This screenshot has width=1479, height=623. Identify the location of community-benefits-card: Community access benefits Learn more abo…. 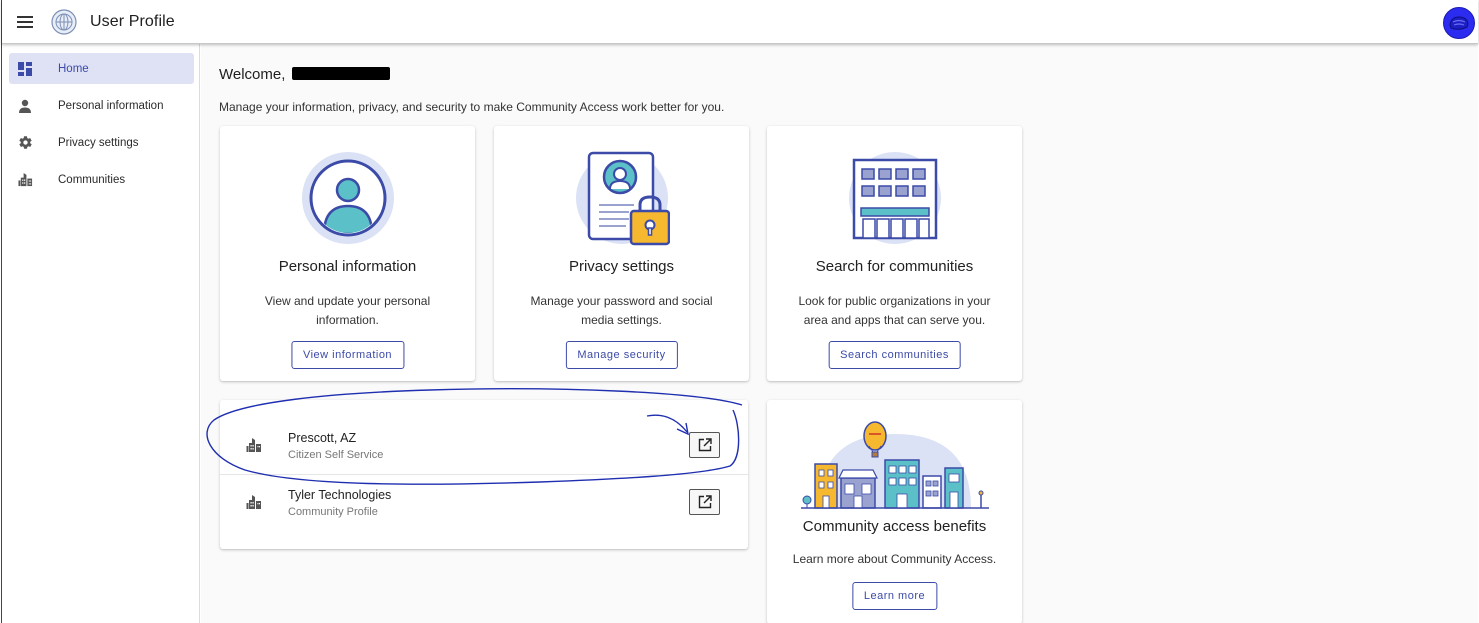
(894, 511).